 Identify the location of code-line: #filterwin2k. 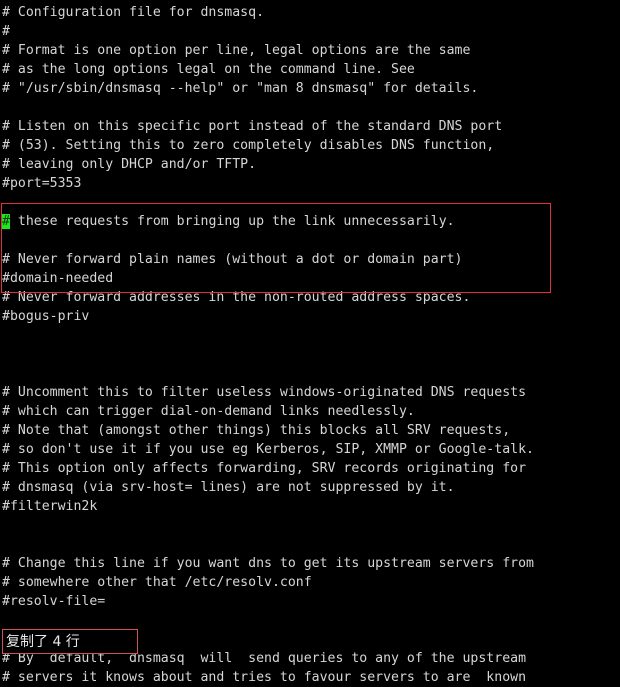
(310, 506).